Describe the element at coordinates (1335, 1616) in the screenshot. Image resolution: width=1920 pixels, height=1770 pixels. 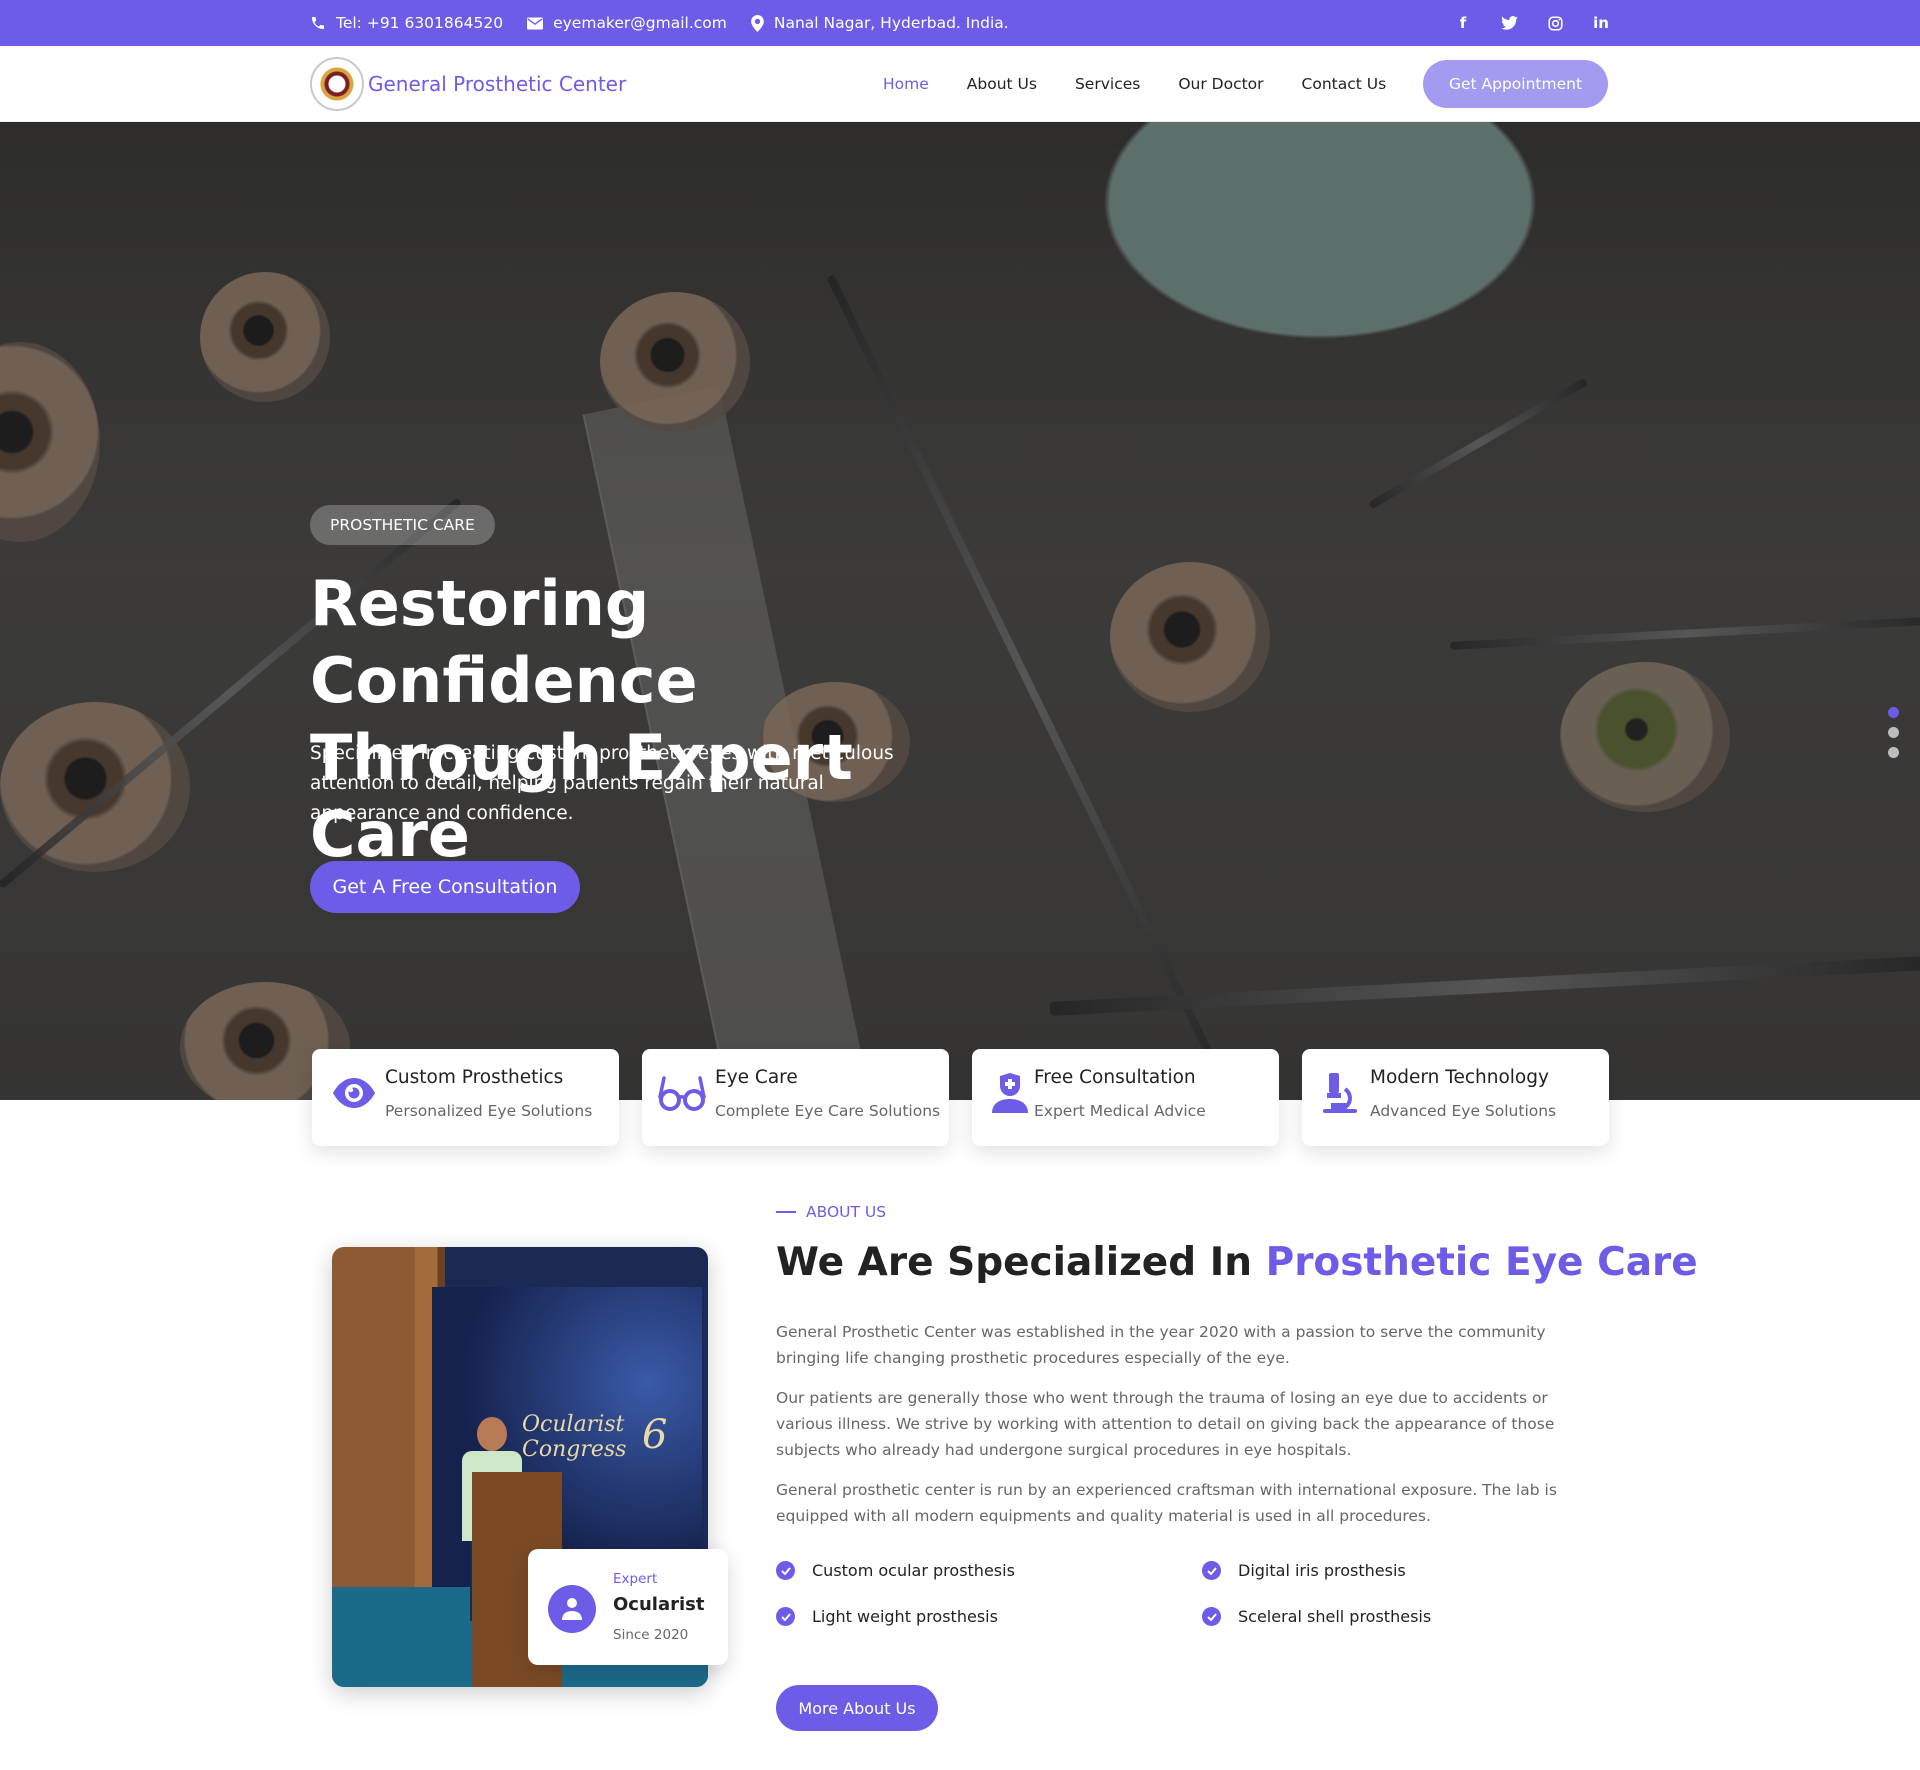
I see `checklist-text: Sceleral shell prosthesis` at that location.